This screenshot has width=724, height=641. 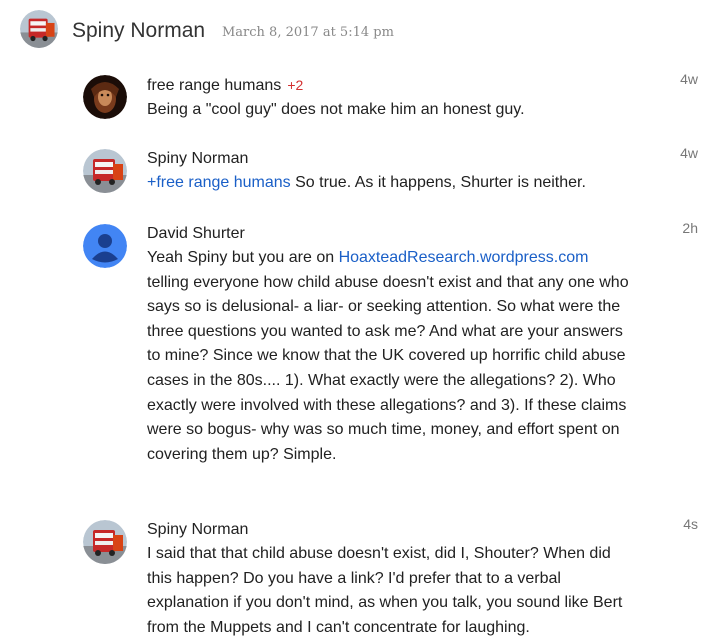 I want to click on default-person-avatar-icon, so click(x=105, y=246).